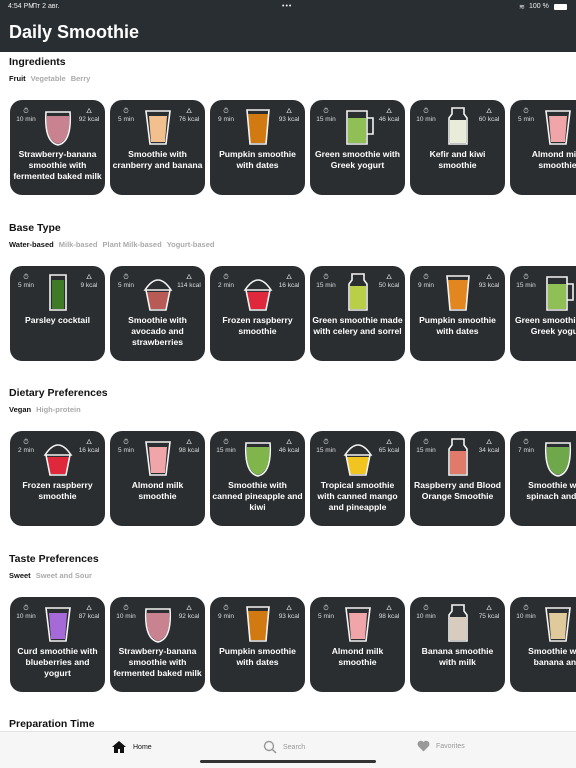  Describe the element at coordinates (31, 244) in the screenshot. I see `filter-tab: Water-based` at that location.